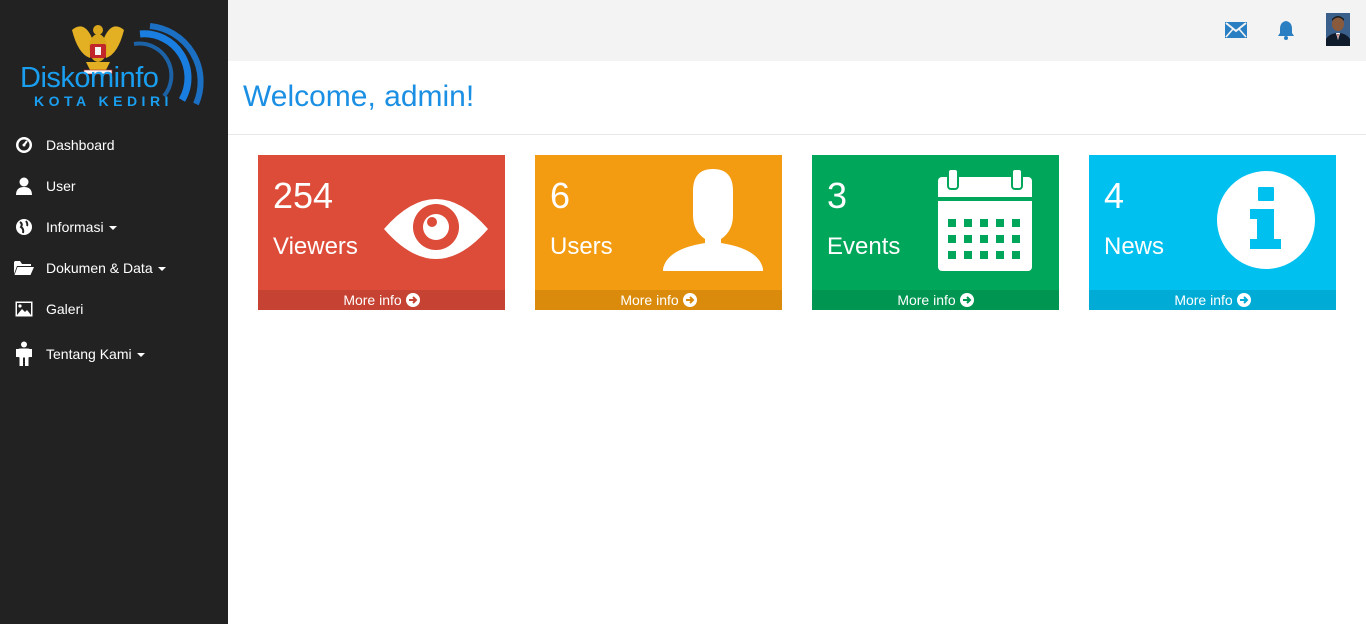 The width and height of the screenshot is (1366, 624). What do you see at coordinates (436, 231) in the screenshot?
I see `eye-icon` at bounding box center [436, 231].